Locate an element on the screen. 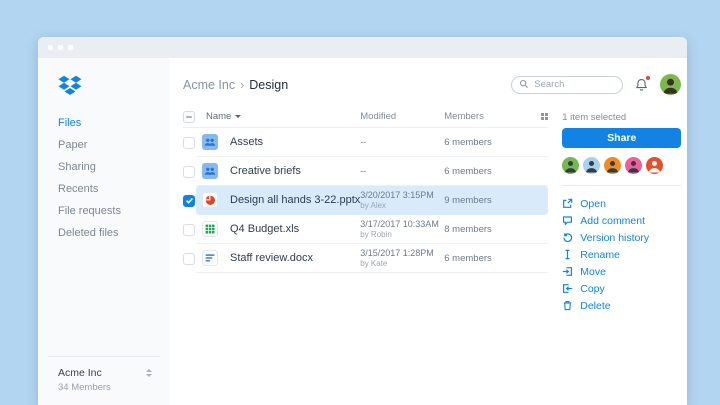 This screenshot has width=720, height=405. search-box is located at coordinates (567, 84).